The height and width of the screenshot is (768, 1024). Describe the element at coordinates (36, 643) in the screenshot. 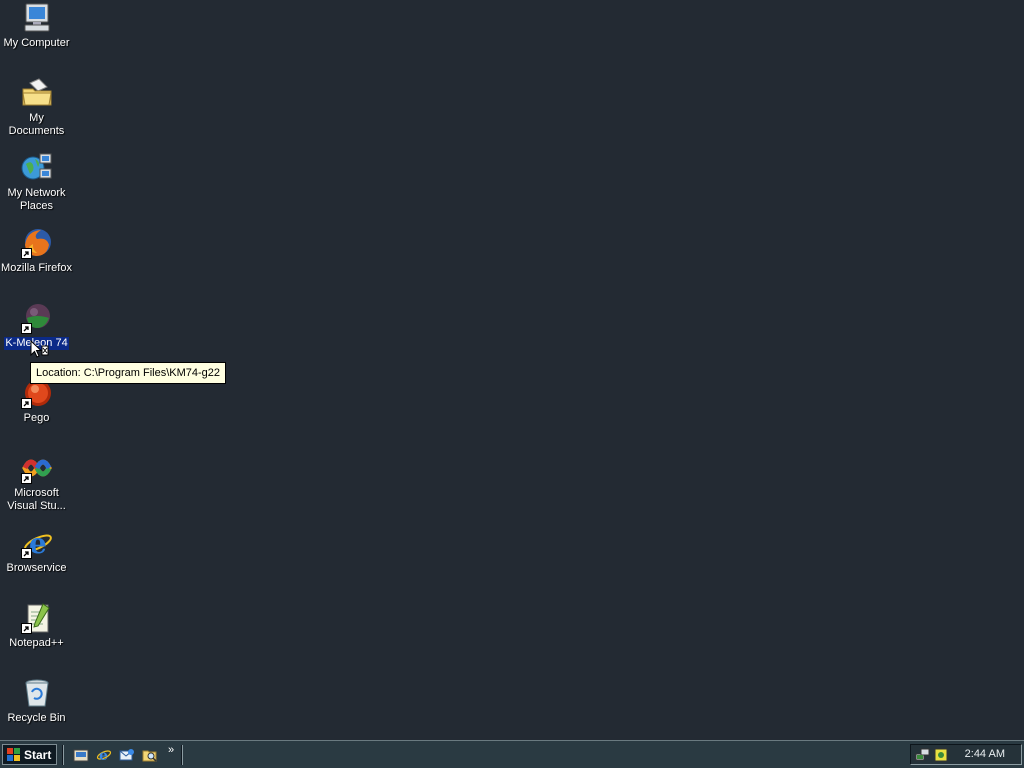

I see `desktop-icon-label: Notepad++` at that location.